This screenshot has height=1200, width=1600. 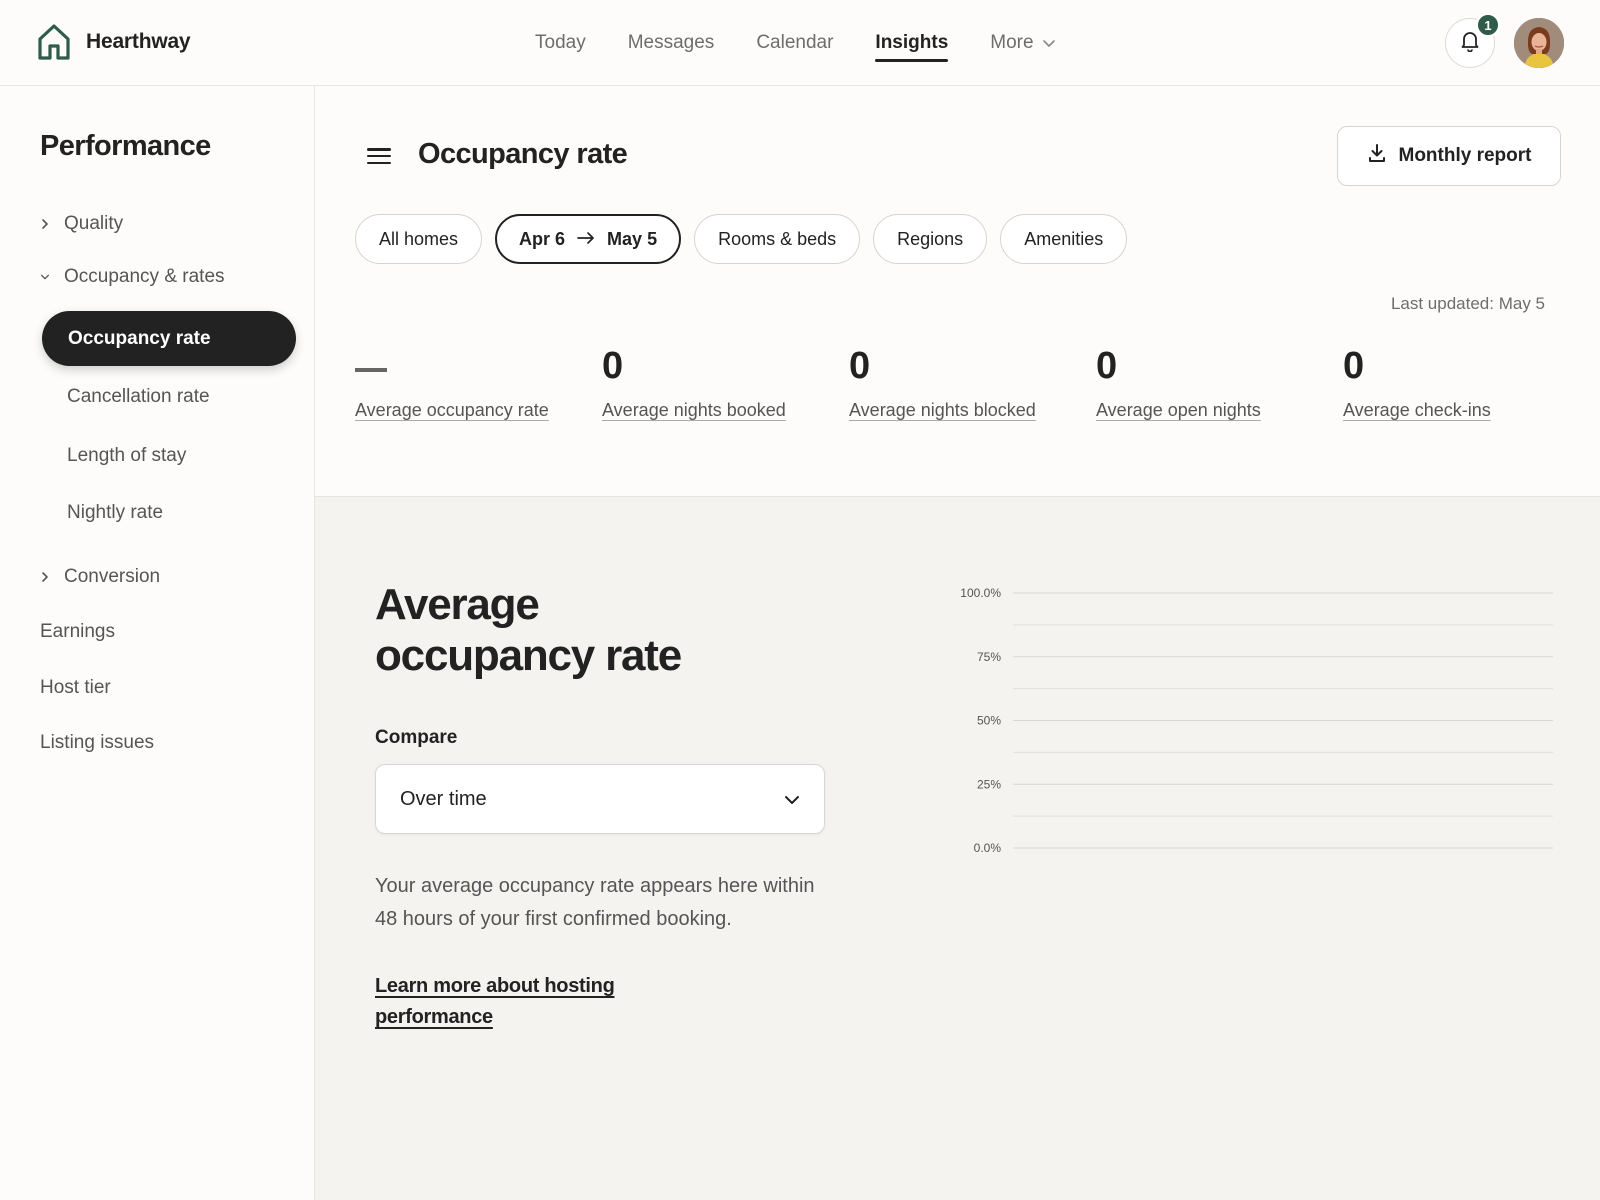 I want to click on download-icon, so click(x=1377, y=156).